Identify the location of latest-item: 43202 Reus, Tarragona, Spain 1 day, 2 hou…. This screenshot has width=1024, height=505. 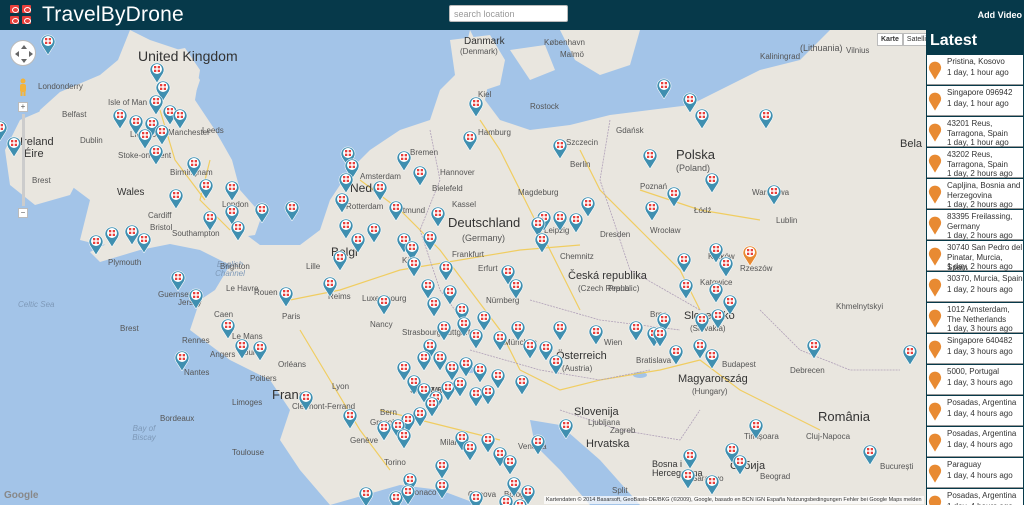
(975, 163).